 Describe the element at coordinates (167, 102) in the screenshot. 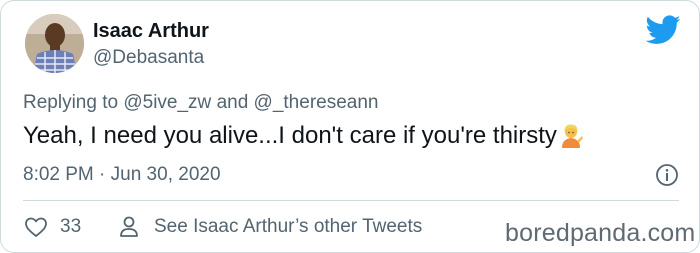

I see `mention-link-1: @5ive_zw` at that location.